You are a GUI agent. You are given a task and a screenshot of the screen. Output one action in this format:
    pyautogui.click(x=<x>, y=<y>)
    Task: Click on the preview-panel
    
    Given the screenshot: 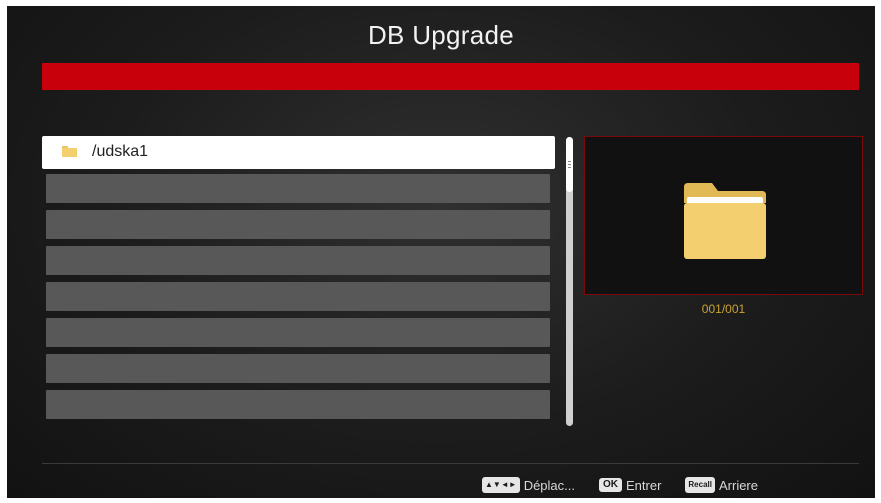 What is the action you would take?
    pyautogui.click(x=723, y=215)
    